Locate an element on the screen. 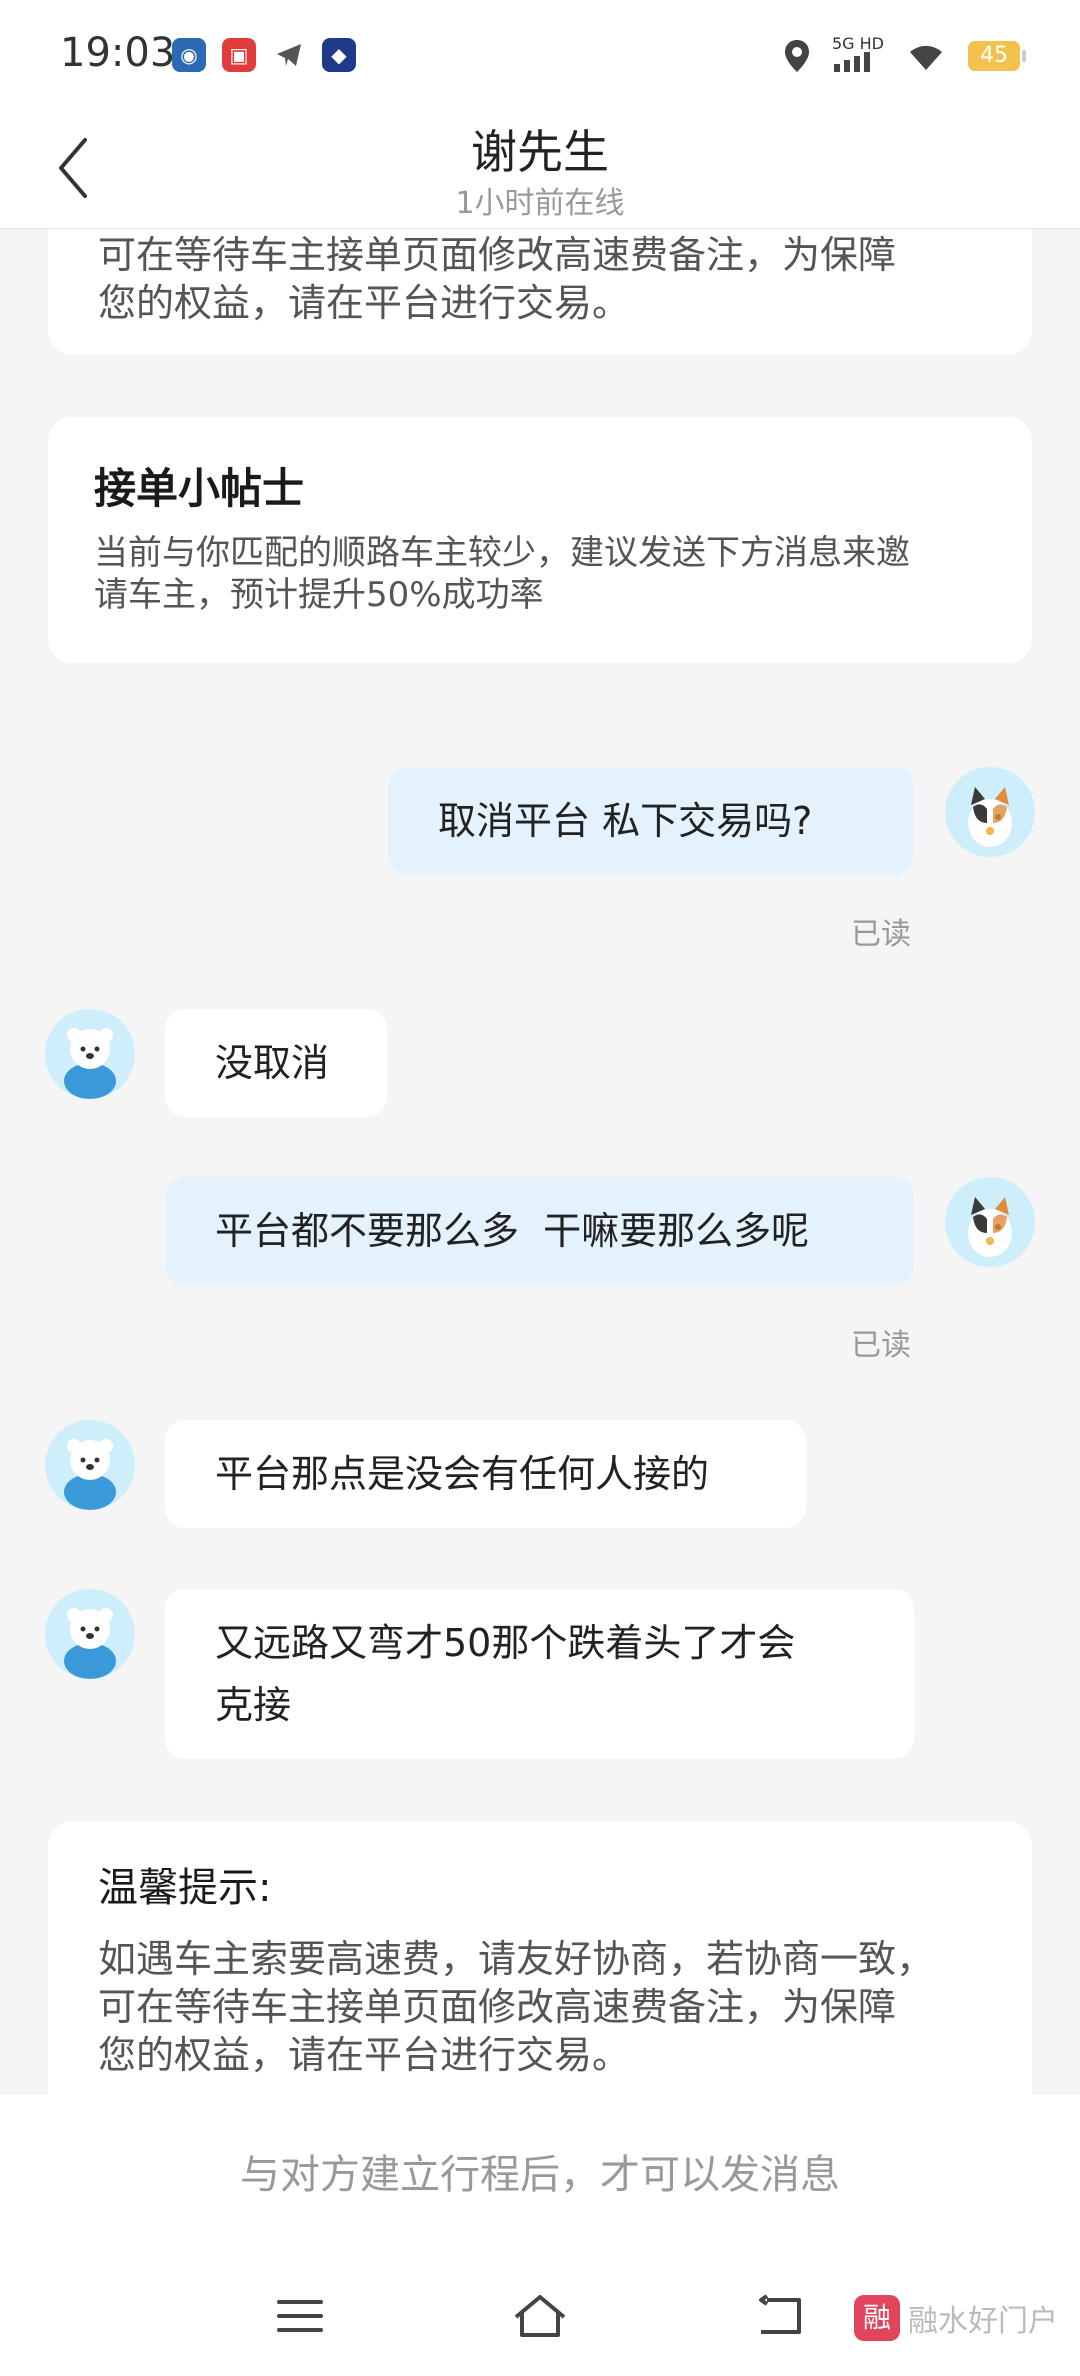  menu-button is located at coordinates (300, 2316).